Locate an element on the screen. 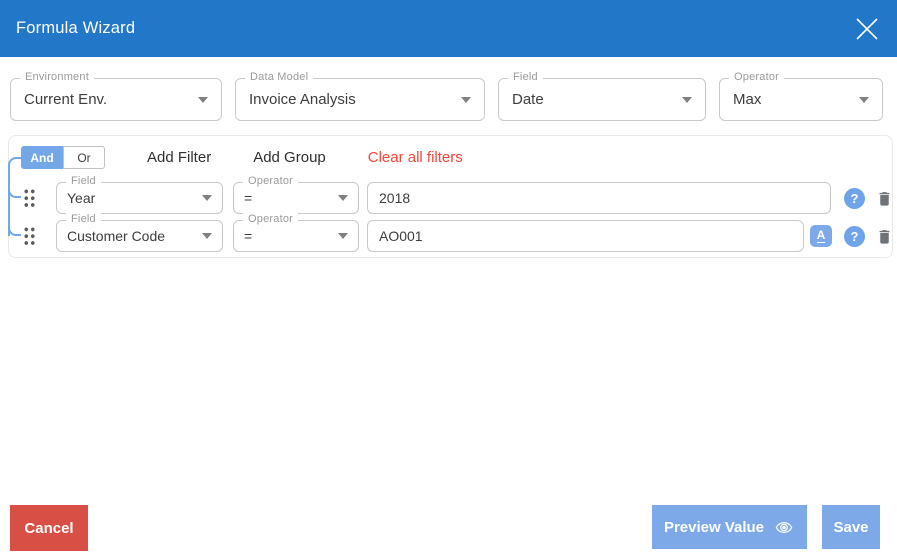 The width and height of the screenshot is (897, 560). text-format-icon: A is located at coordinates (821, 235).